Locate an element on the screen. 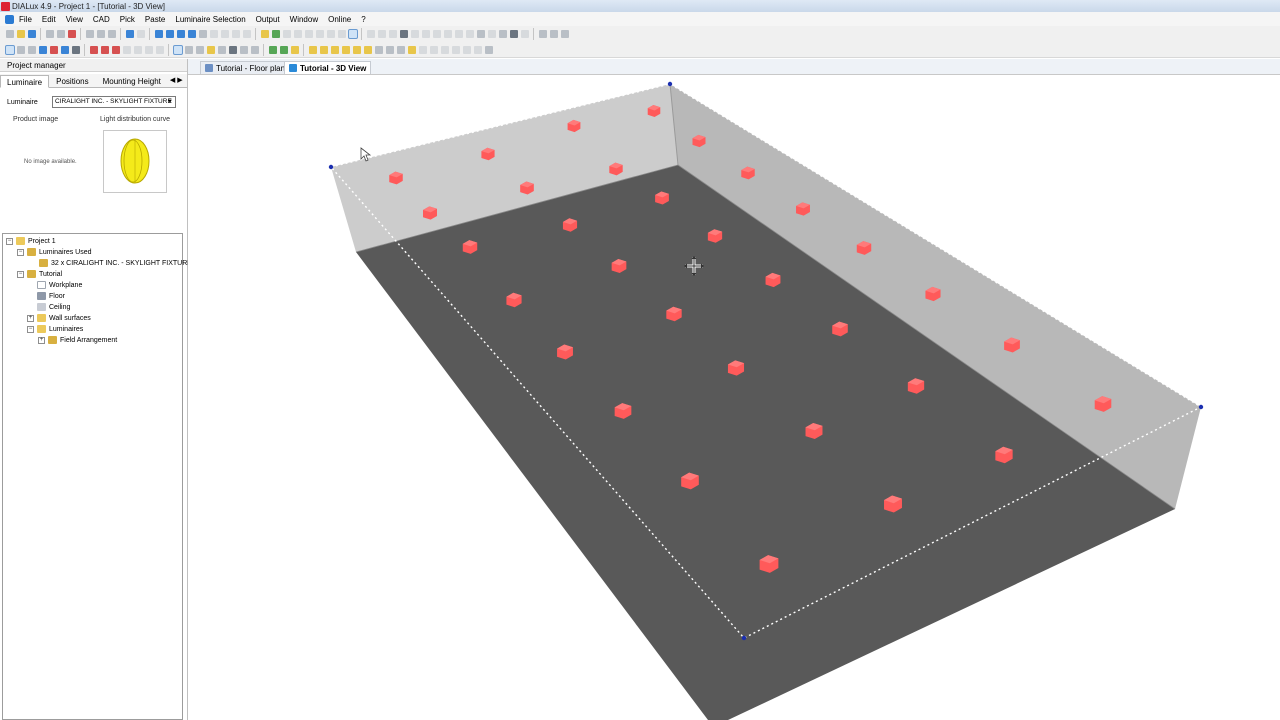  pdf-icon is located at coordinates (71, 34).